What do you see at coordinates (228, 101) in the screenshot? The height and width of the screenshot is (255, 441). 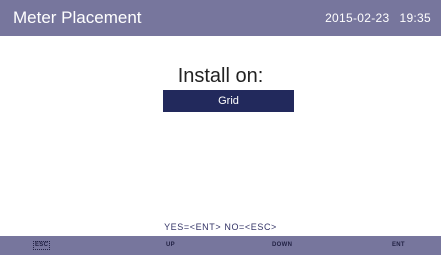 I see `install-option-selected: Grid` at bounding box center [228, 101].